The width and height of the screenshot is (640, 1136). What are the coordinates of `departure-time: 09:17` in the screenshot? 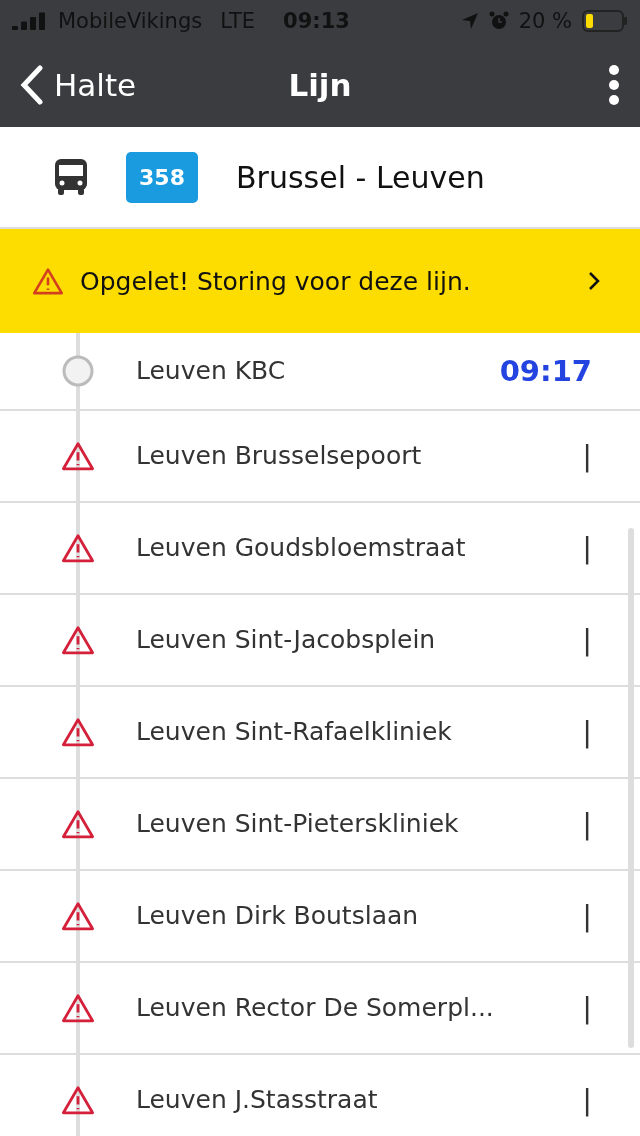 It's located at (545, 371).